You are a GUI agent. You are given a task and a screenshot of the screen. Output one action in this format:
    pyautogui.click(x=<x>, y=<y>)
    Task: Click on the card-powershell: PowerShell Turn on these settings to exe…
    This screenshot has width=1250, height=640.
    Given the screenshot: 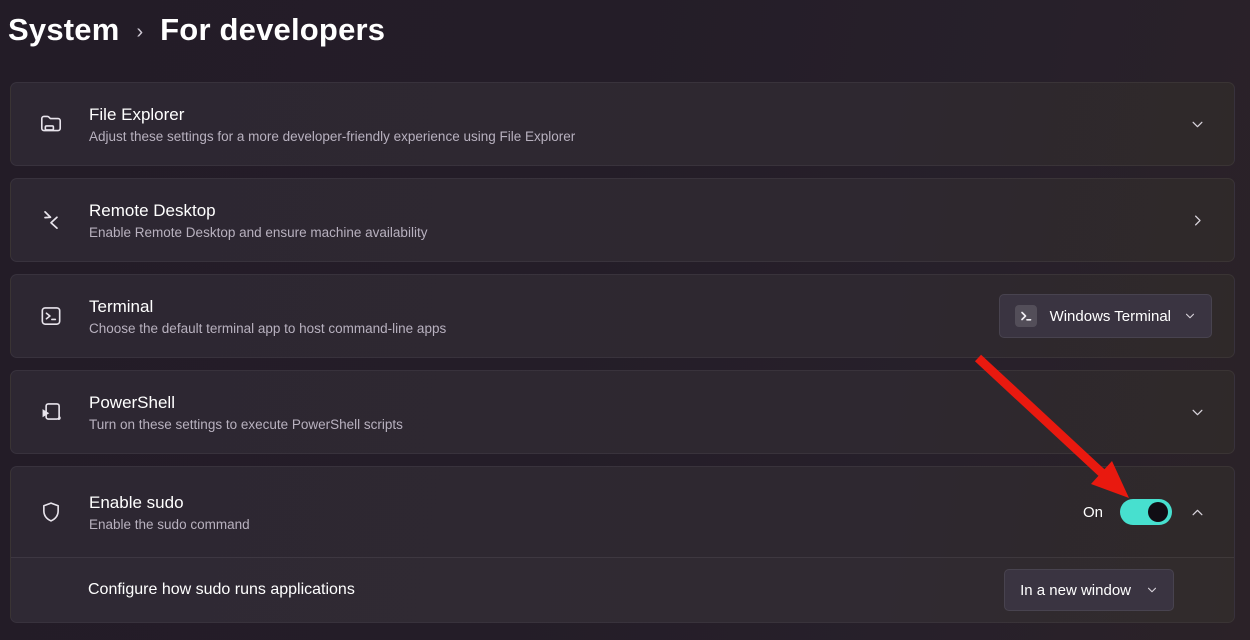 What is the action you would take?
    pyautogui.click(x=622, y=412)
    